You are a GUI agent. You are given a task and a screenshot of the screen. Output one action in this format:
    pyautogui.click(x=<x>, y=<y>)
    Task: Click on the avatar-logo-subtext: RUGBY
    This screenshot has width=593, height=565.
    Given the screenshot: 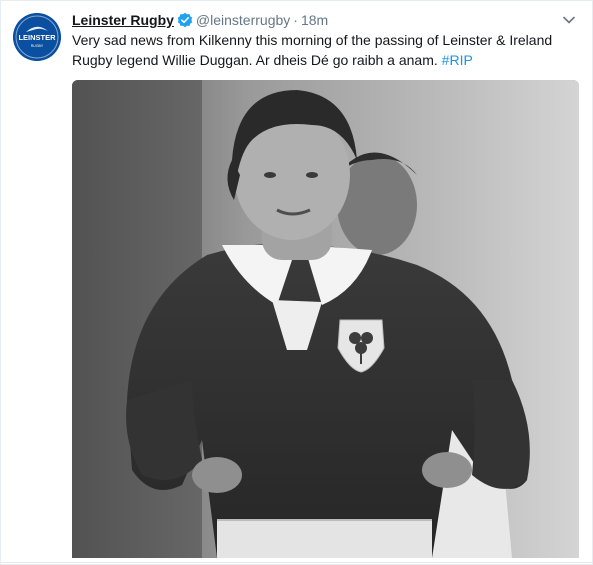 What is the action you would take?
    pyautogui.click(x=37, y=46)
    